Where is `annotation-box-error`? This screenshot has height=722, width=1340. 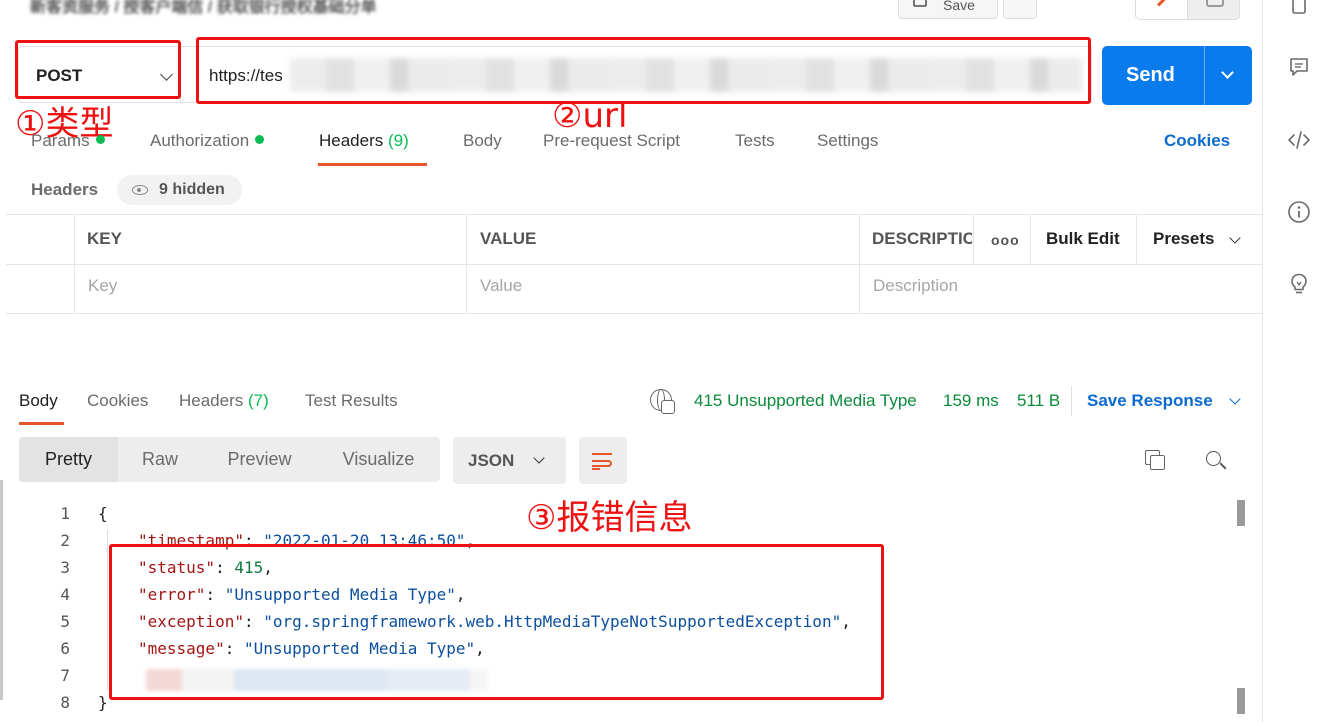
annotation-box-error is located at coordinates (496, 622).